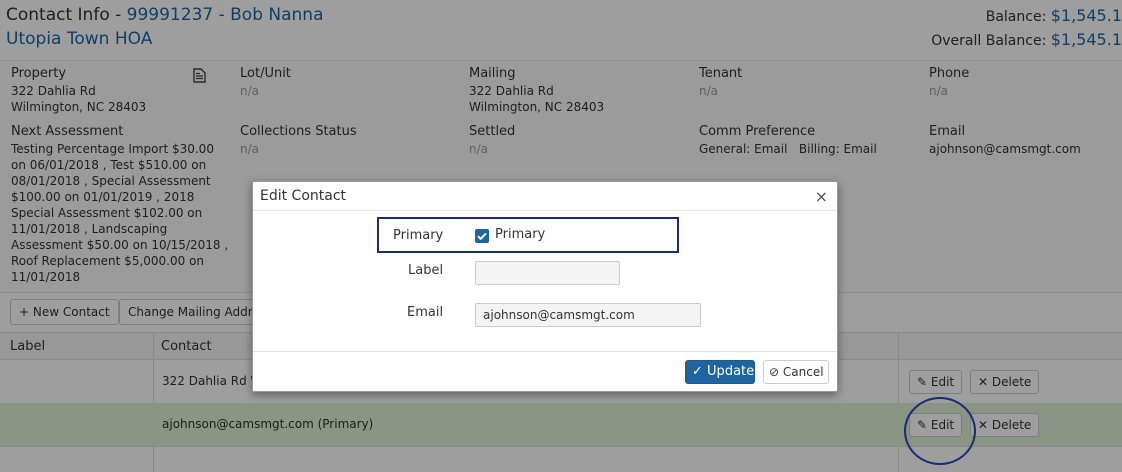  I want to click on primary-checkbox, so click(482, 236).